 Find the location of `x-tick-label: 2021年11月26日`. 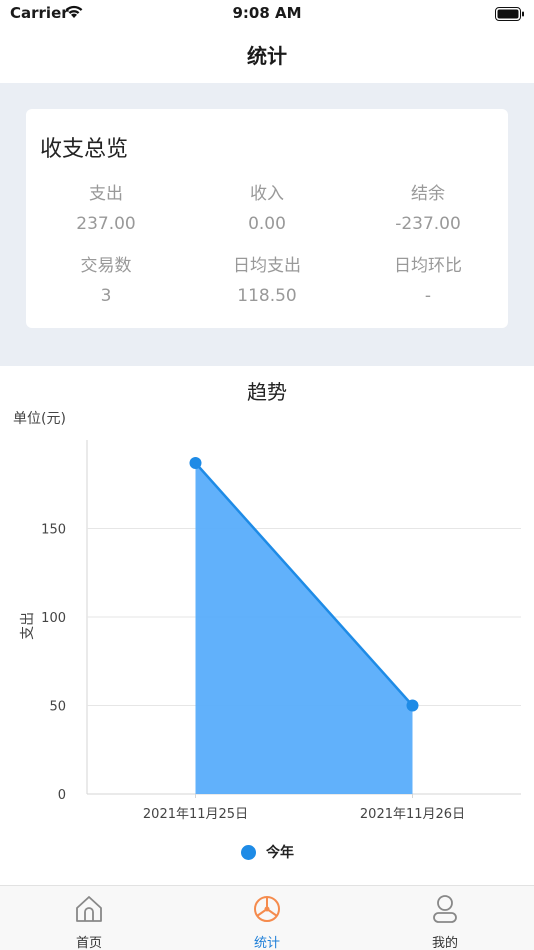

x-tick-label: 2021年11月26日 is located at coordinates (412, 814).